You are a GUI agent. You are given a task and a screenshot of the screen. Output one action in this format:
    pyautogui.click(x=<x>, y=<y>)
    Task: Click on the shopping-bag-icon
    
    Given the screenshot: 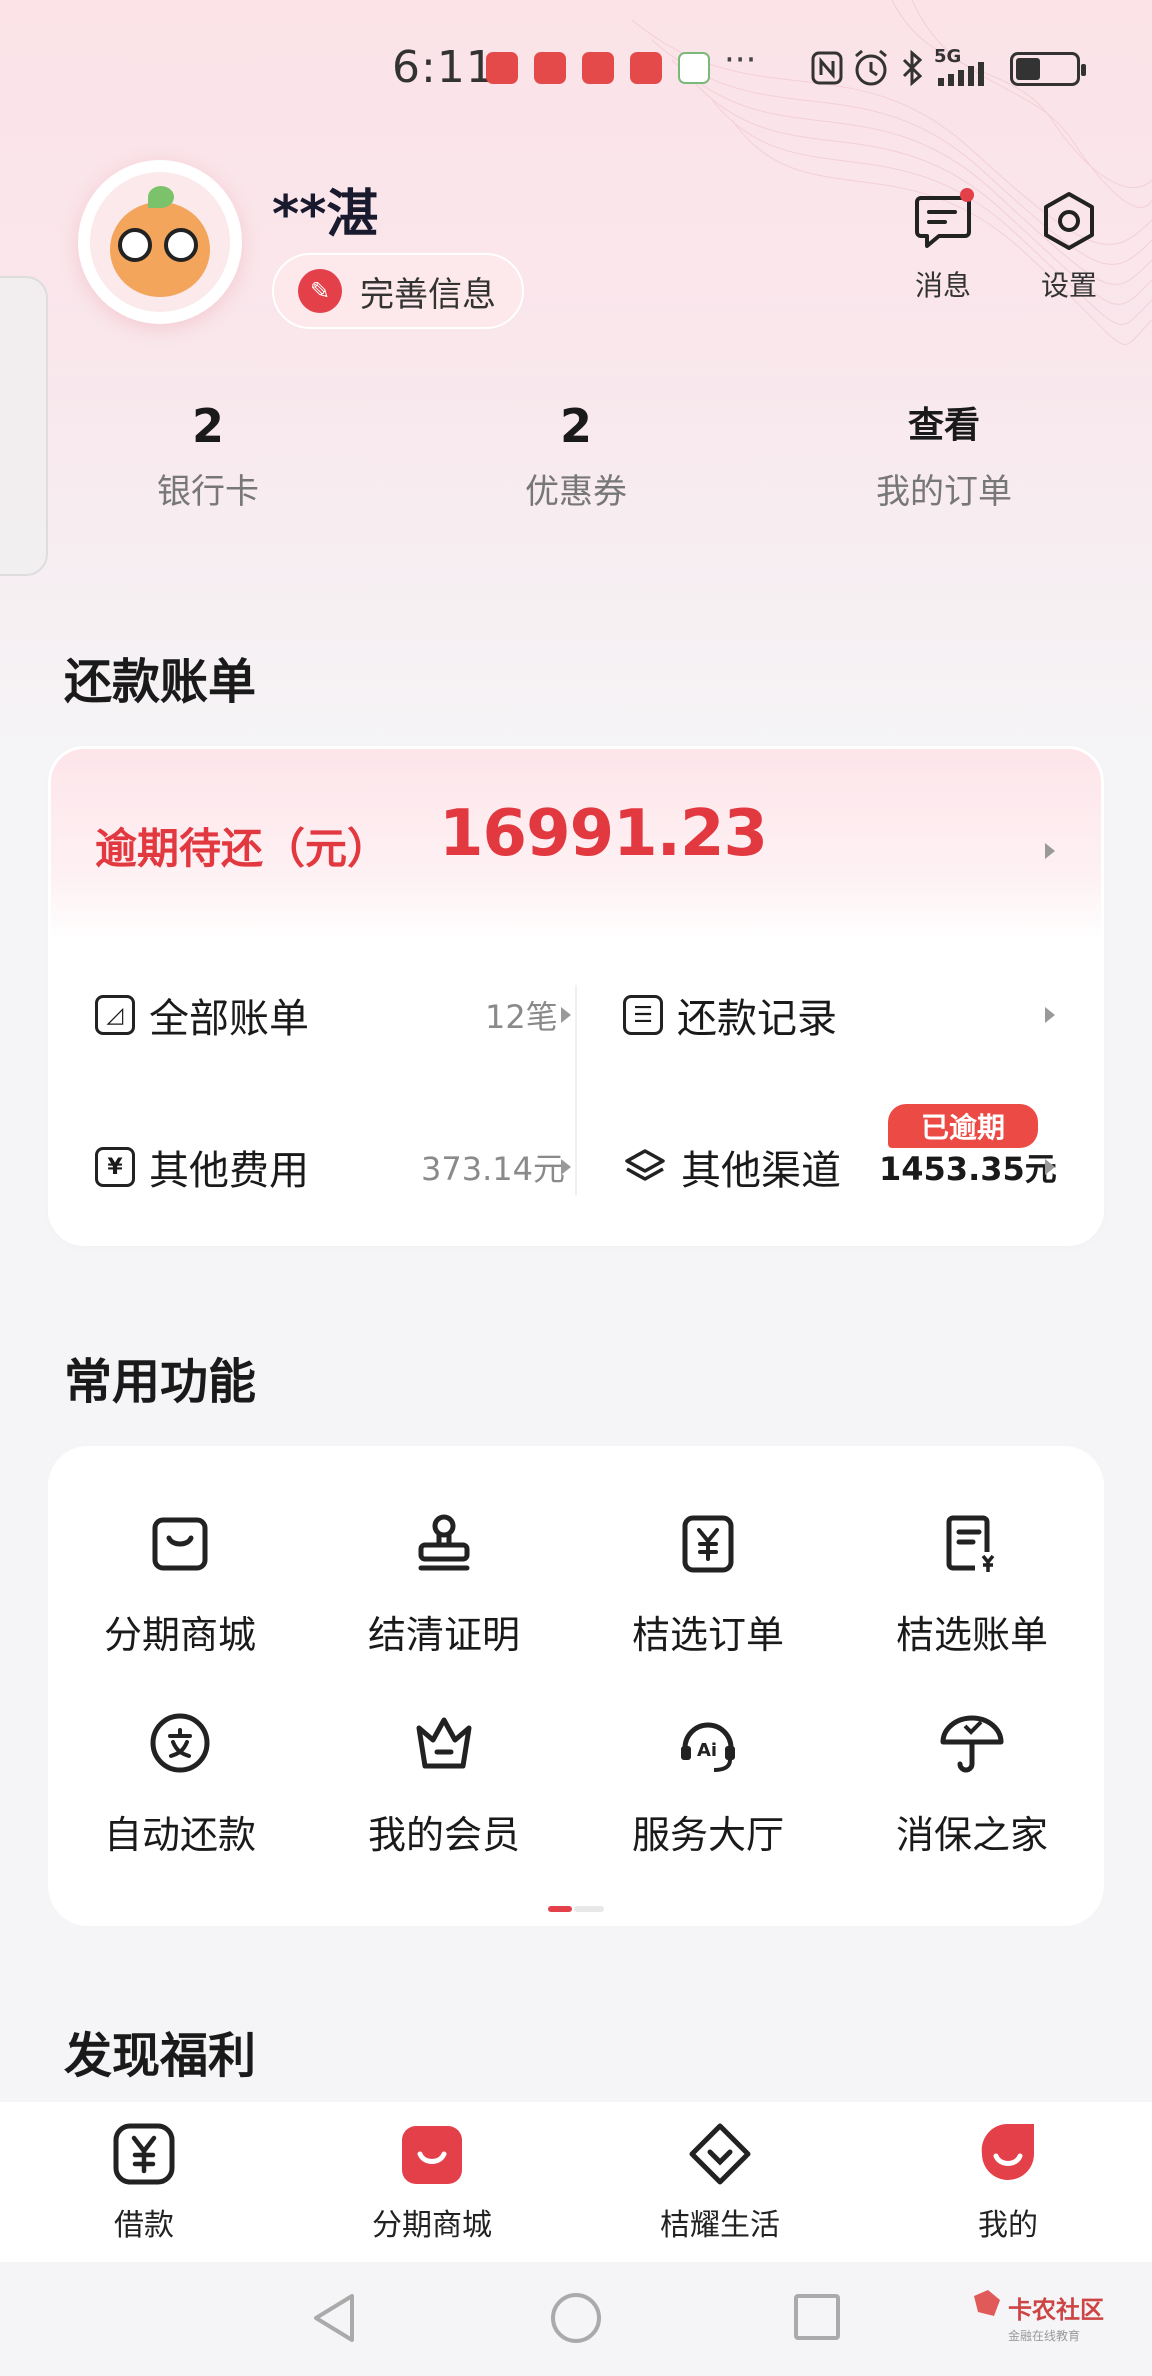 What is the action you would take?
    pyautogui.click(x=180, y=1544)
    